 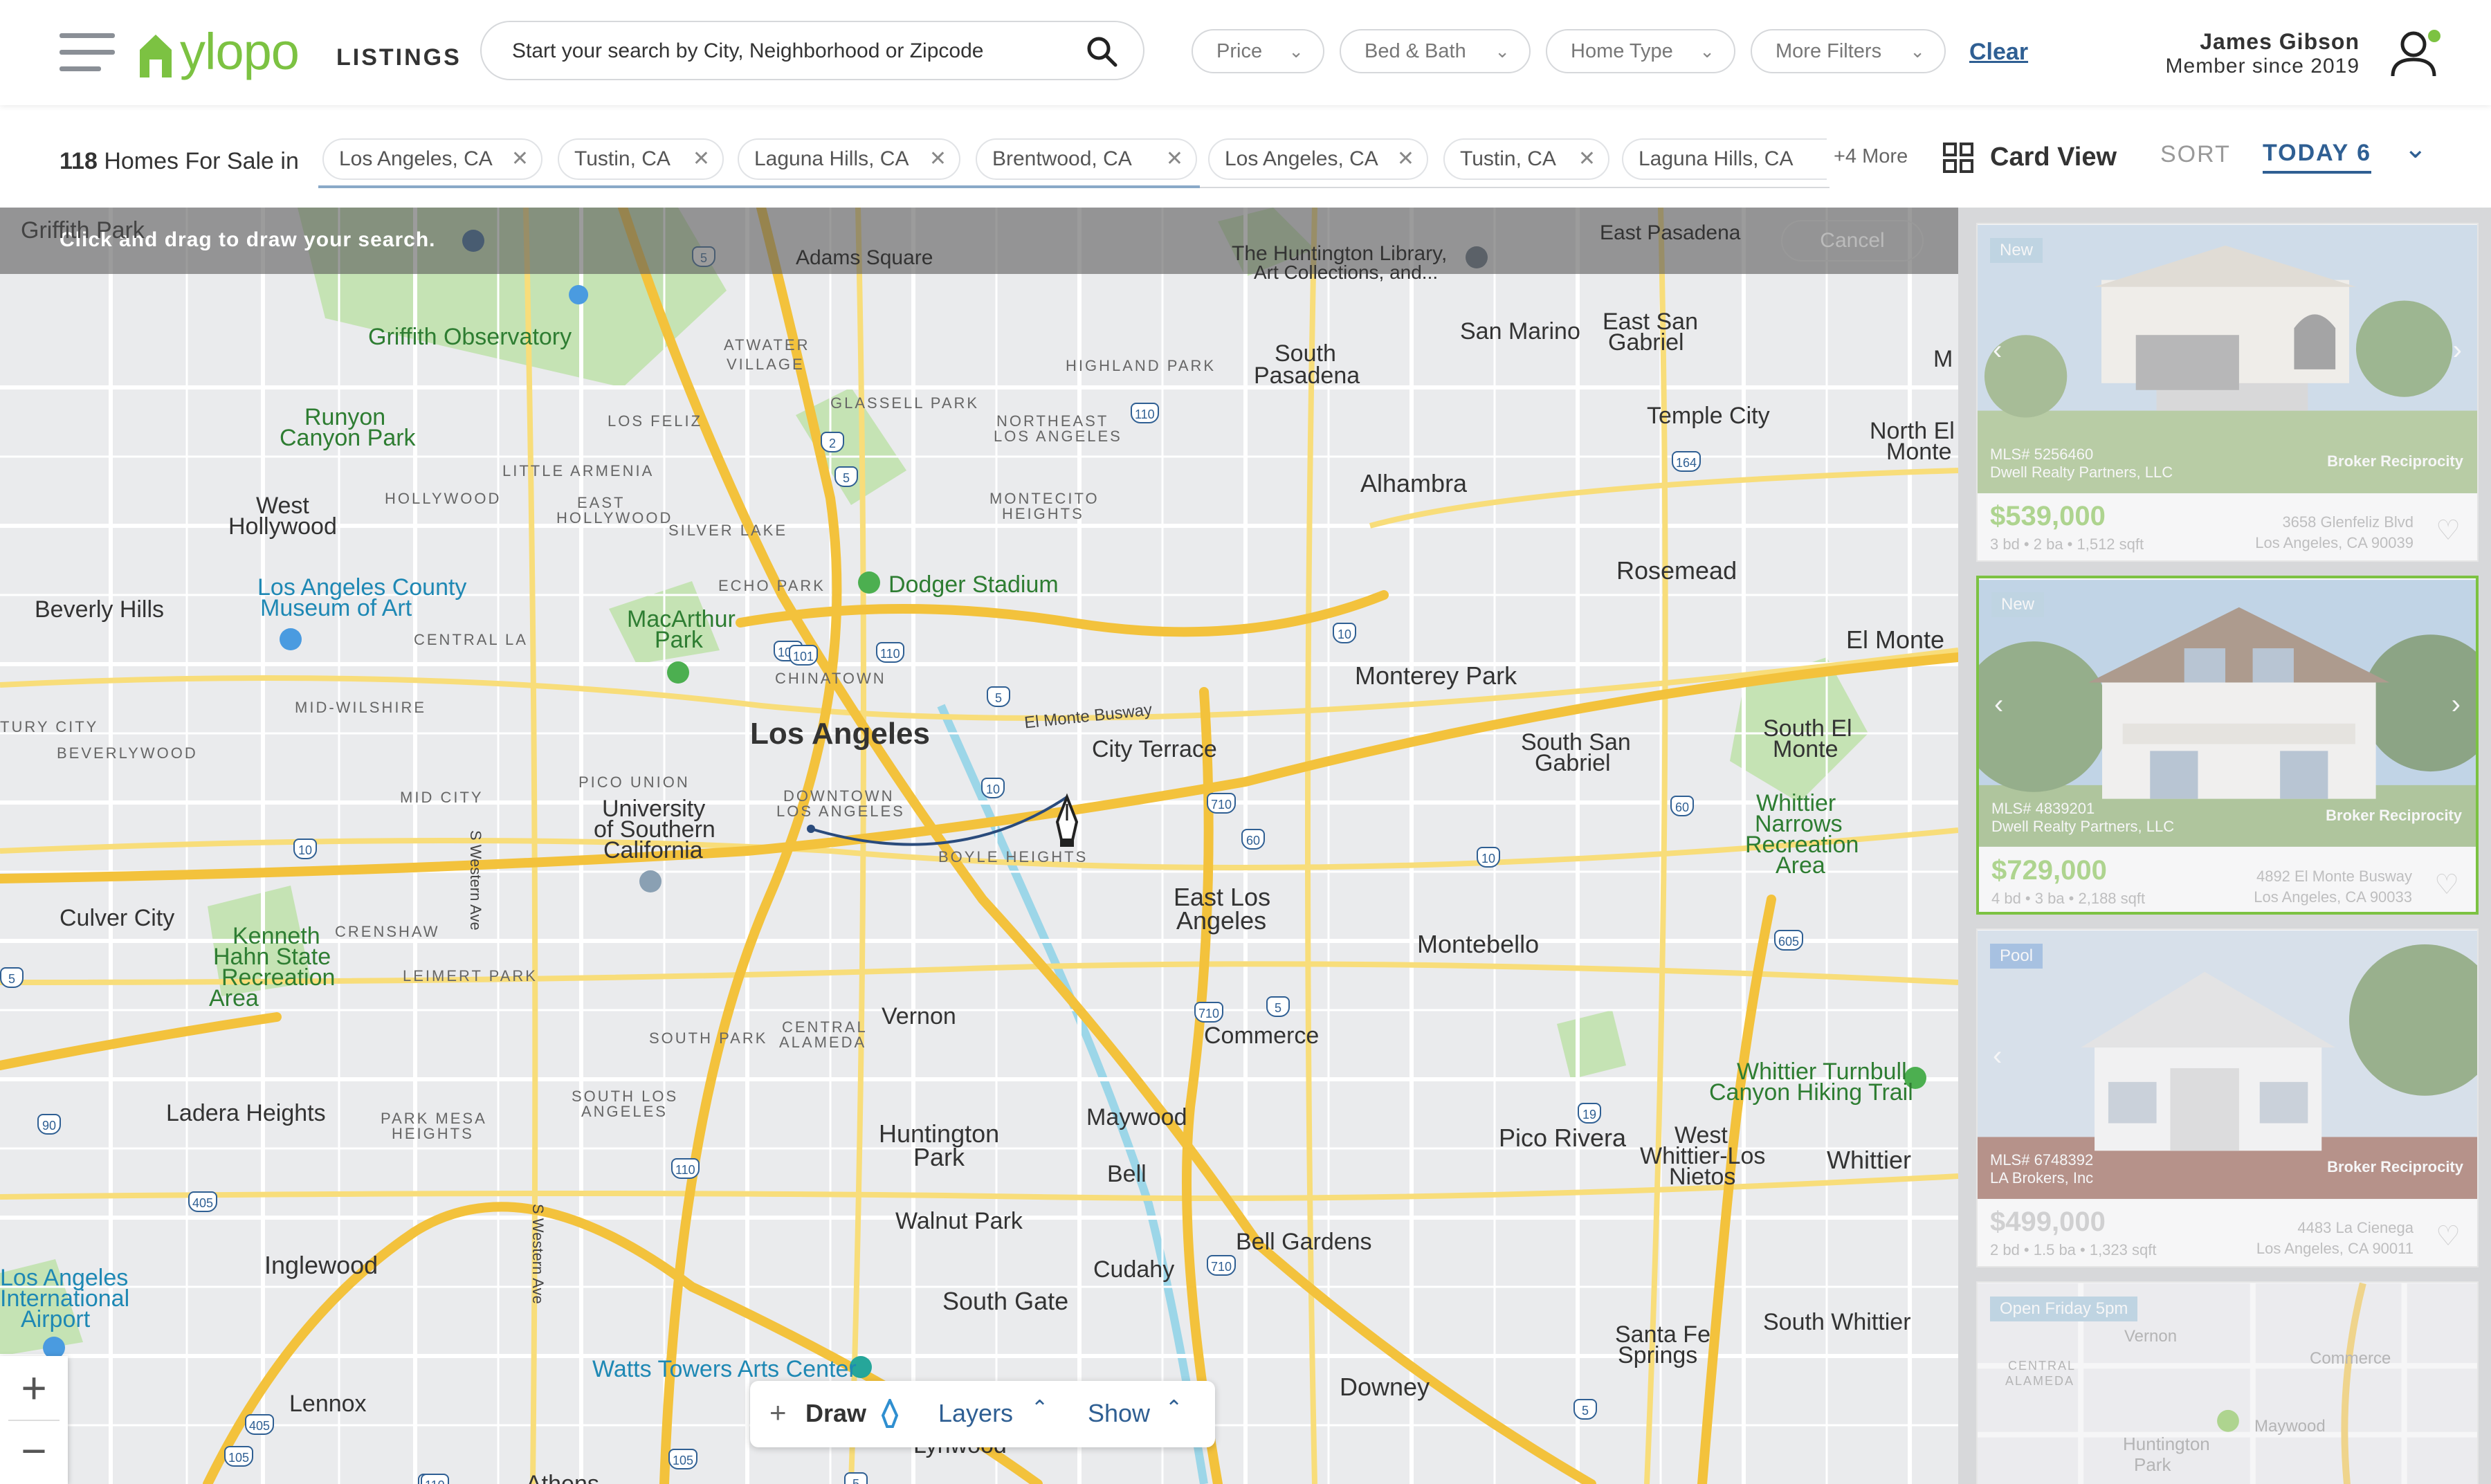 What do you see at coordinates (1829, 51) in the screenshot?
I see `more-filters-label: More Filters` at bounding box center [1829, 51].